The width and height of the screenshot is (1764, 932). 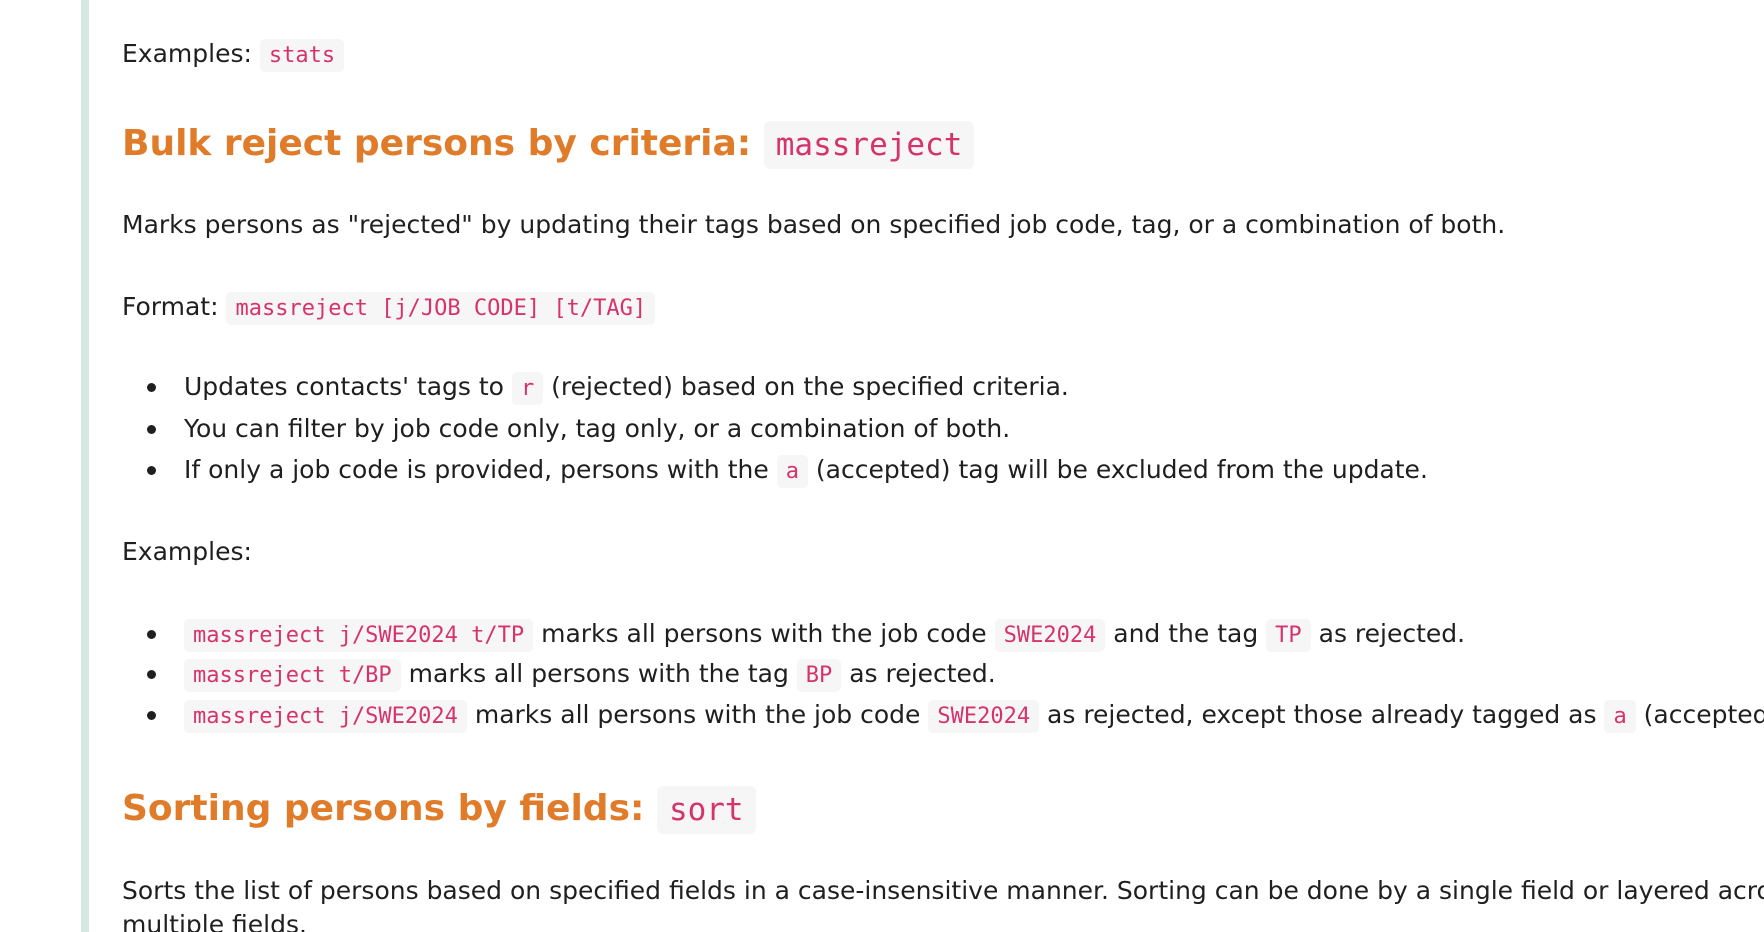 I want to click on inline-code: stats, so click(x=302, y=55).